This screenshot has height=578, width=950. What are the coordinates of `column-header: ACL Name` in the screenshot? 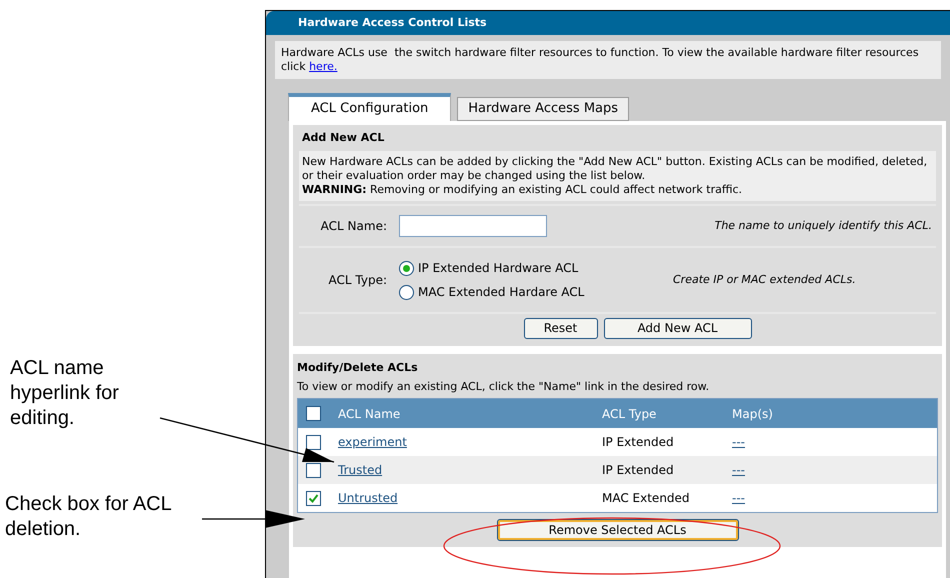 It's located at (370, 414).